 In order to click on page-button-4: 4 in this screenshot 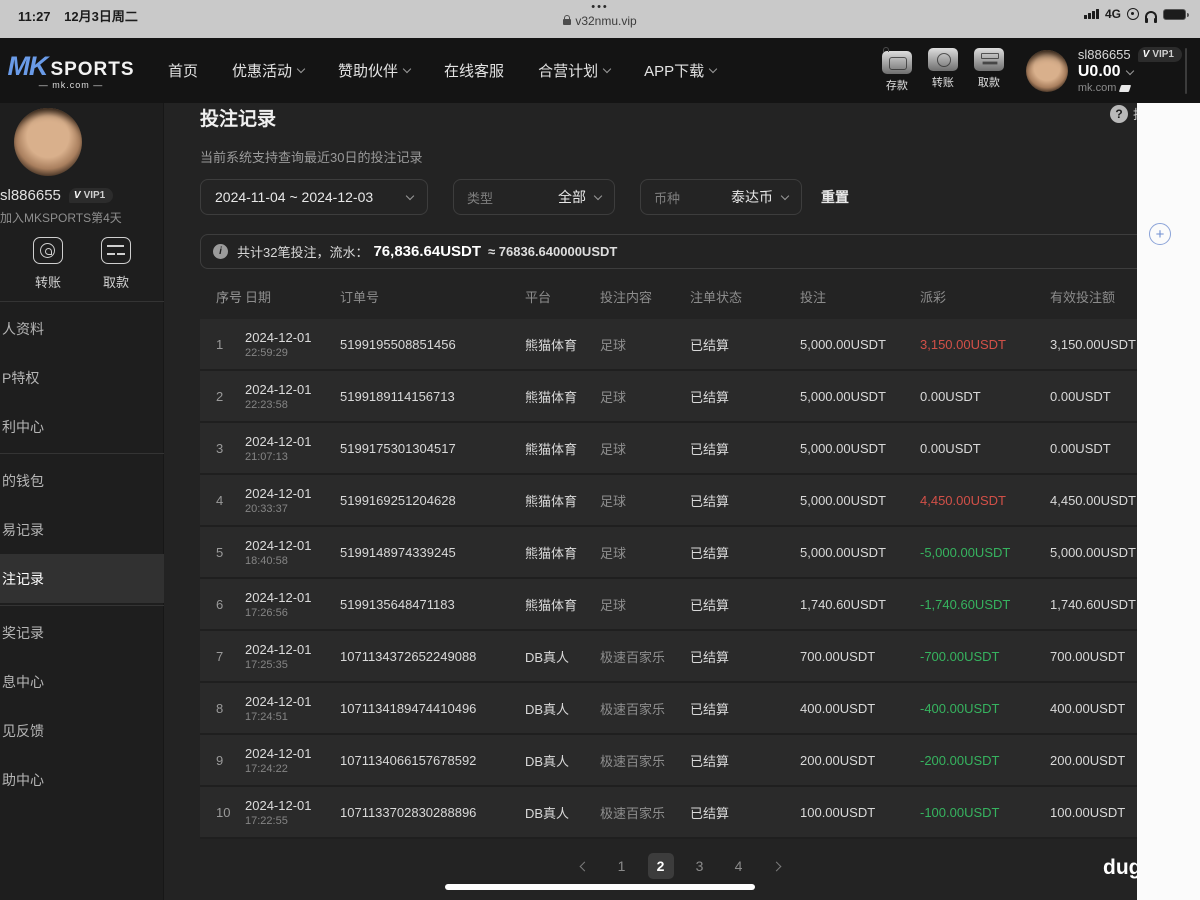, I will do `click(739, 866)`.